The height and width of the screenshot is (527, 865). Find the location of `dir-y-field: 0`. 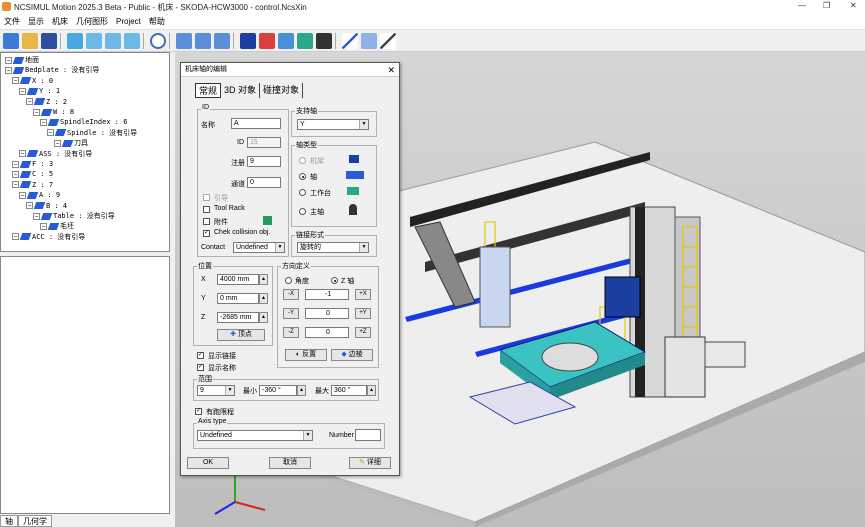

dir-y-field: 0 is located at coordinates (327, 313).